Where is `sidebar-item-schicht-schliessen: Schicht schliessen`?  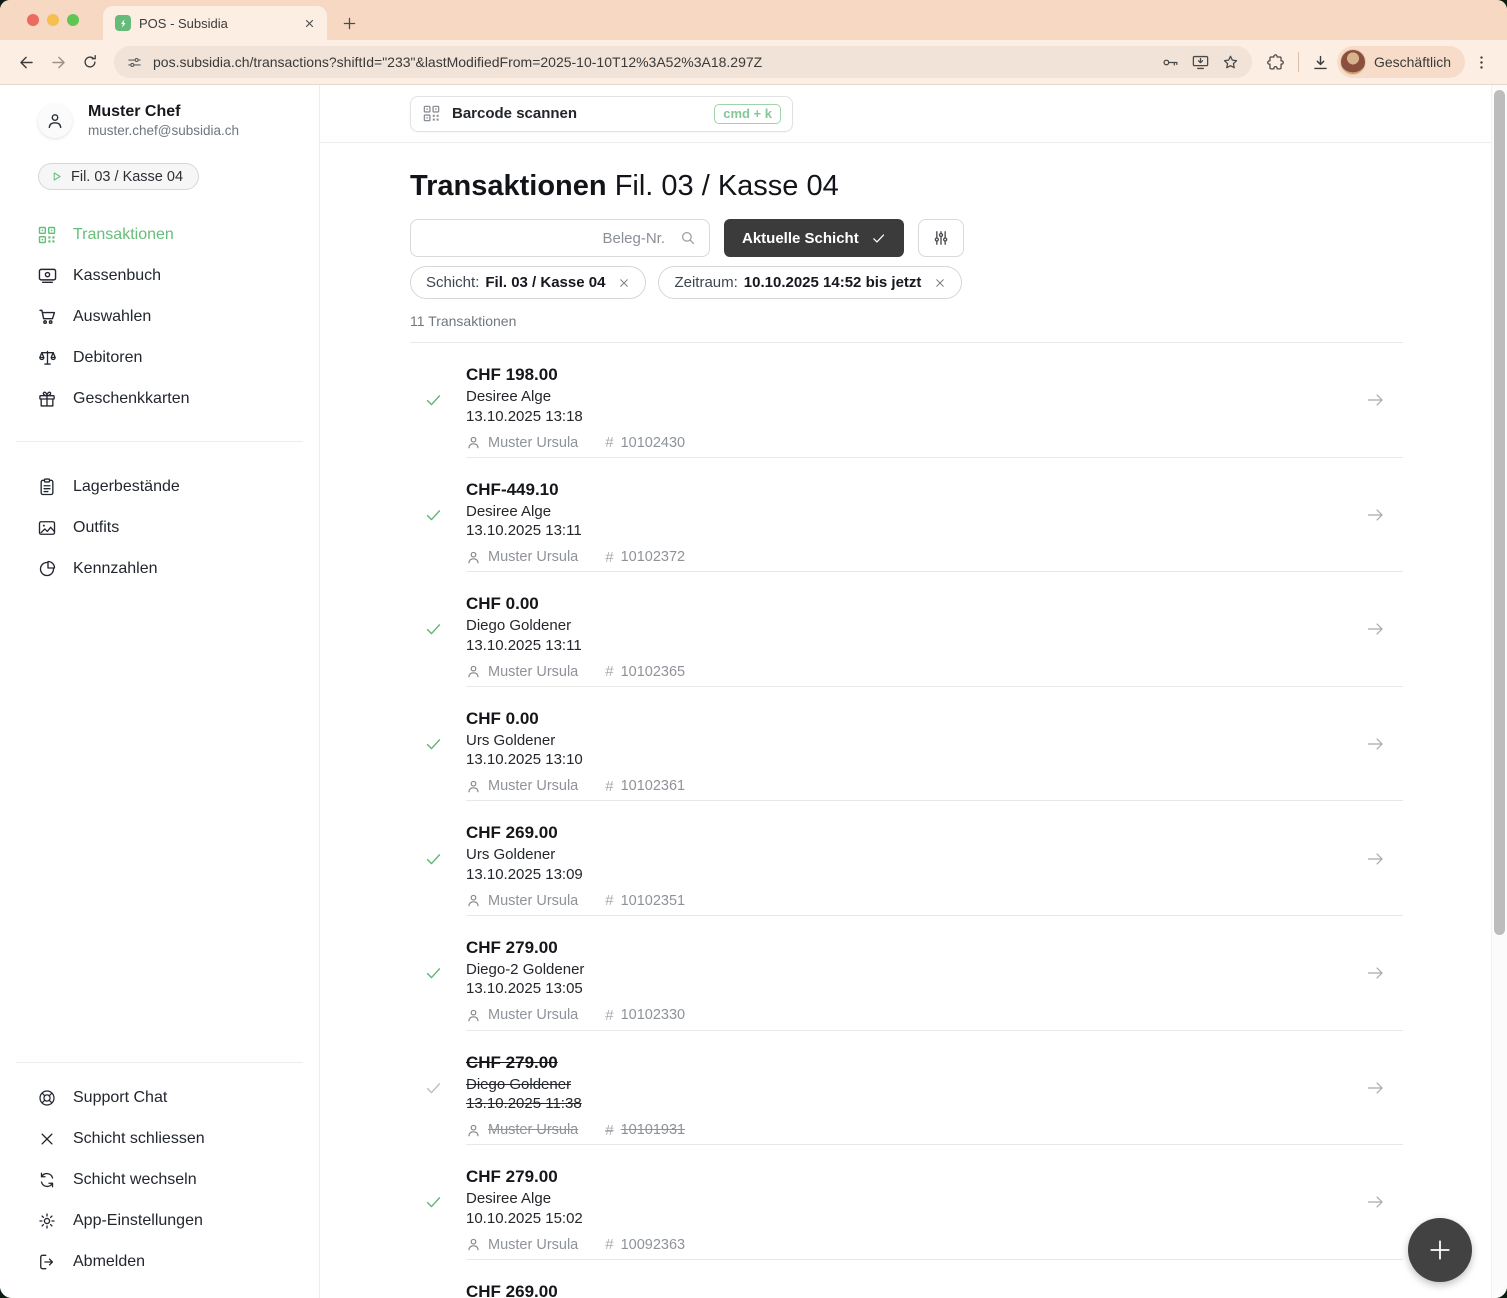
sidebar-item-schicht-schliessen: Schicht schliessen is located at coordinates (159, 1138).